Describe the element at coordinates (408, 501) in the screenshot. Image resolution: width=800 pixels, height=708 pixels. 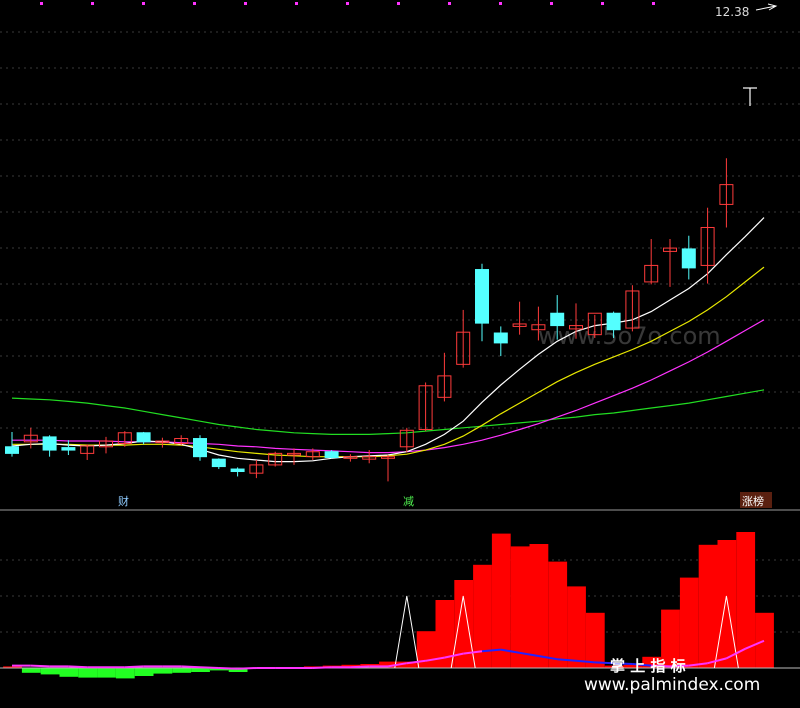
I see `marker-jian: 减` at that location.